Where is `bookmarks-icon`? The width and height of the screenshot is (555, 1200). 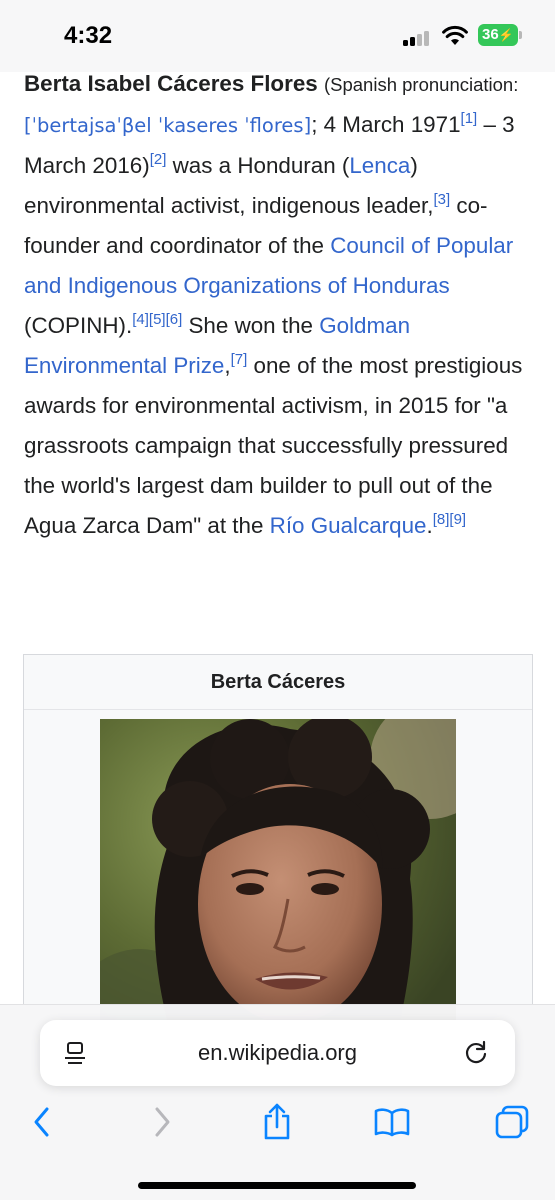
bookmarks-icon is located at coordinates (392, 1122).